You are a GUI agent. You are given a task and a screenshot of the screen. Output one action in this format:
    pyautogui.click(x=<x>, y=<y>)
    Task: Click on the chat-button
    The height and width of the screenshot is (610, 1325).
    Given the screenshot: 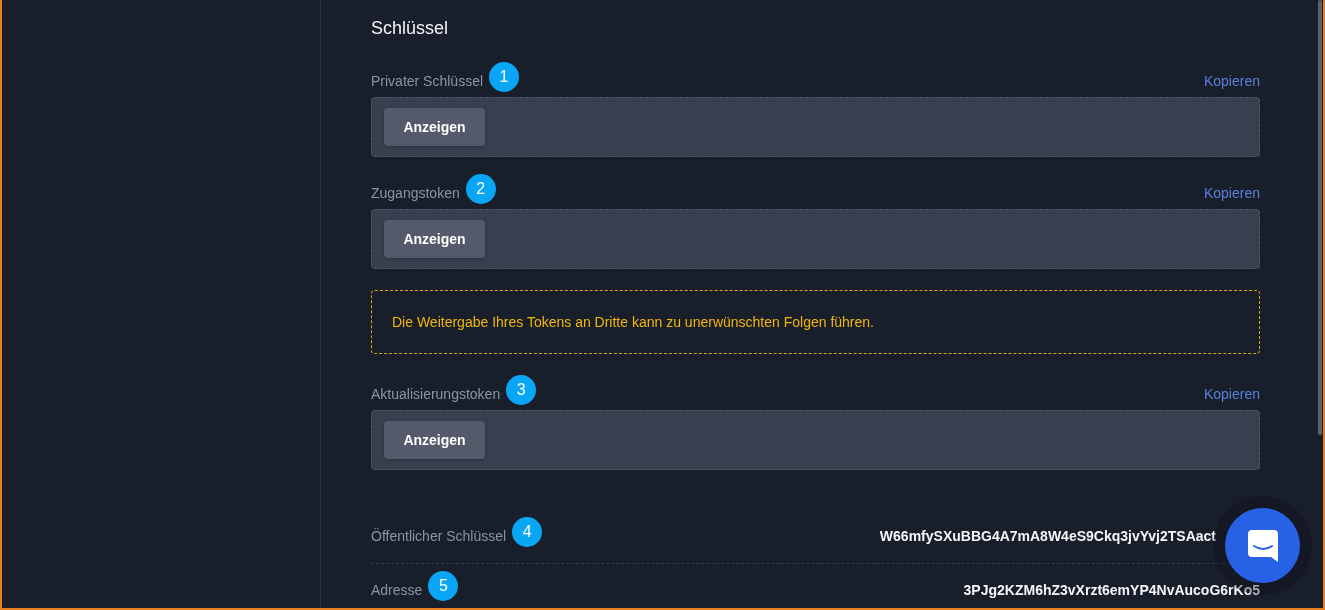 What is the action you would take?
    pyautogui.click(x=1262, y=545)
    